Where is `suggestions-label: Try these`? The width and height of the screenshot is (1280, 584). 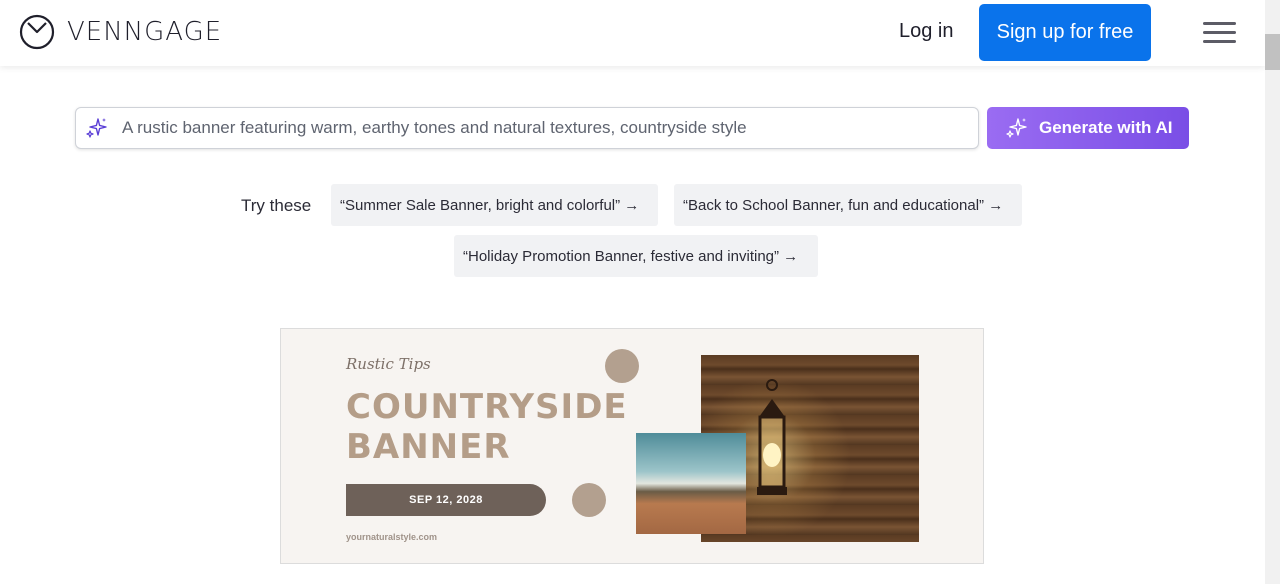 suggestions-label: Try these is located at coordinates (276, 205).